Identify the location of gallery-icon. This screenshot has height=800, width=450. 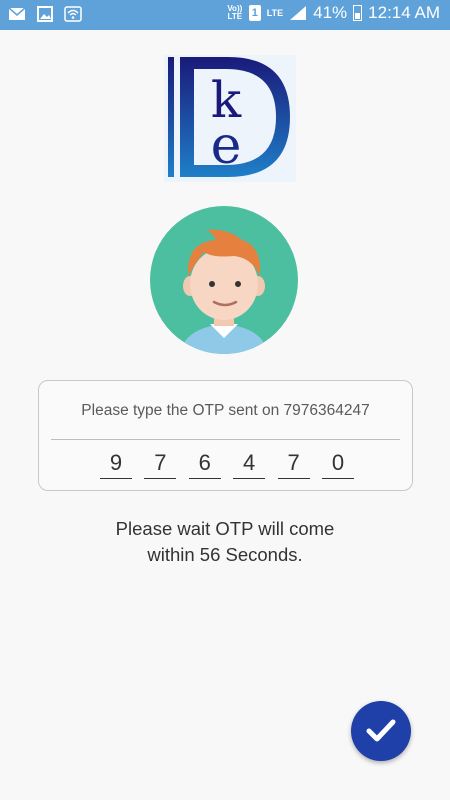
(45, 14).